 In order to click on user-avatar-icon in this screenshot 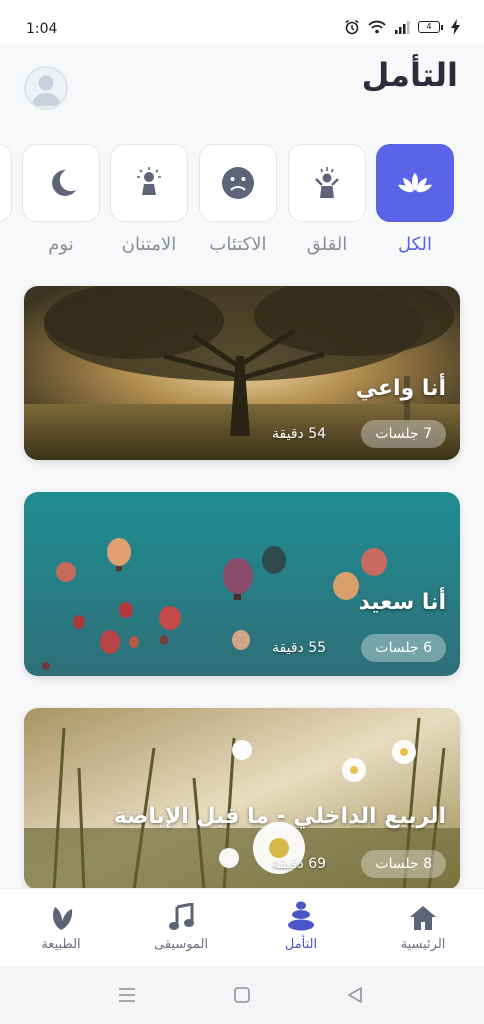, I will do `click(46, 90)`.